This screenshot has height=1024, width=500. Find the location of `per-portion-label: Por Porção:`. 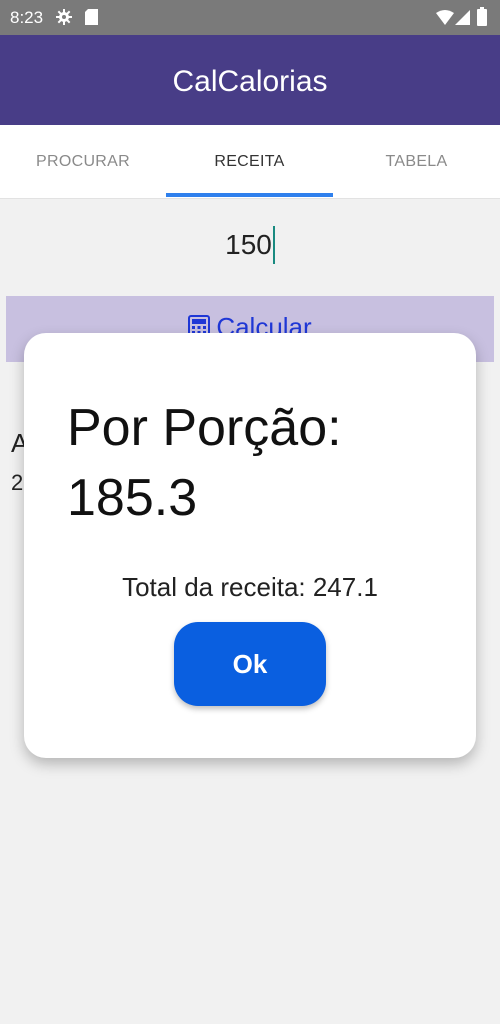

per-portion-label: Por Porção: is located at coordinates (204, 428).